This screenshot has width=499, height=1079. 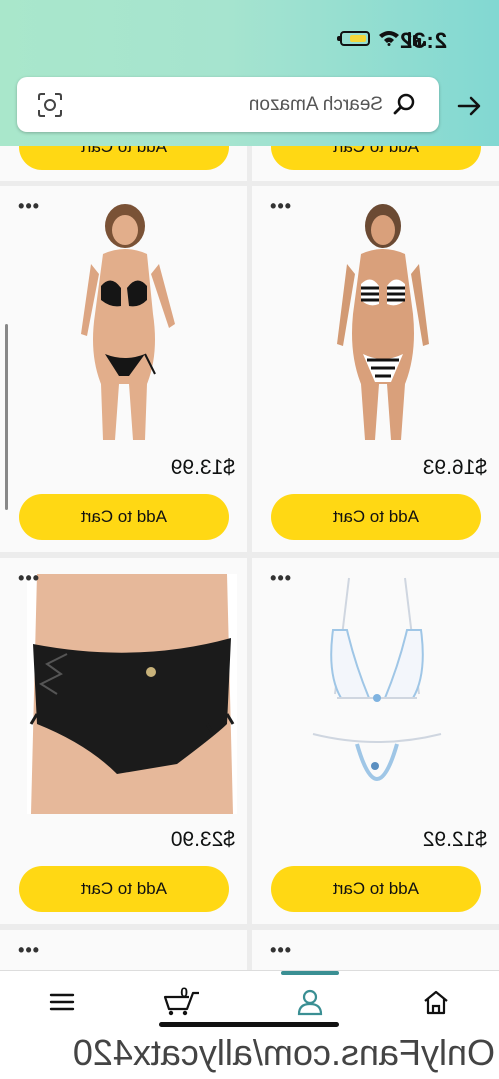 What do you see at coordinates (469, 106) in the screenshot?
I see `back-arrow-icon` at bounding box center [469, 106].